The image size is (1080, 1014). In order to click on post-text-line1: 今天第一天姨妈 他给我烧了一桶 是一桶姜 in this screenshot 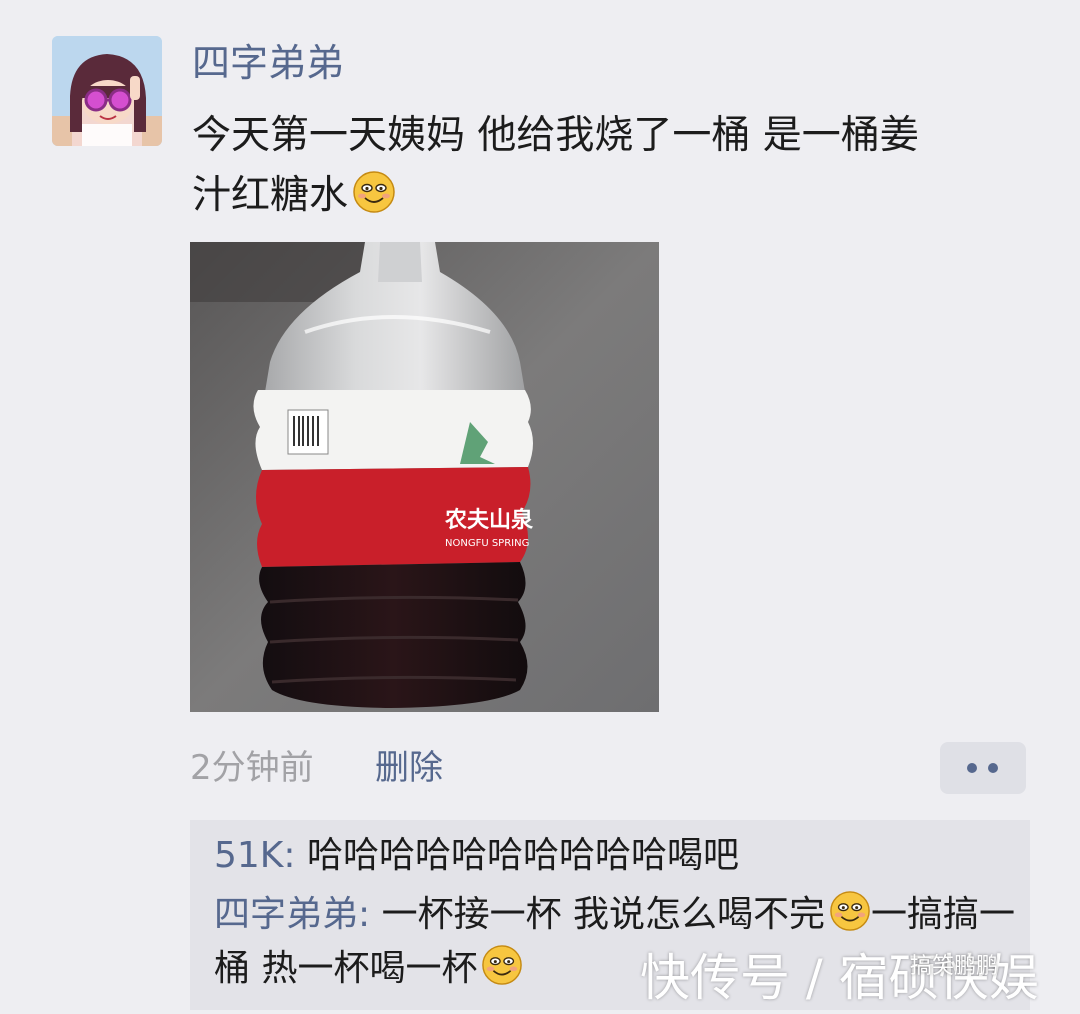, I will do `click(555, 135)`.